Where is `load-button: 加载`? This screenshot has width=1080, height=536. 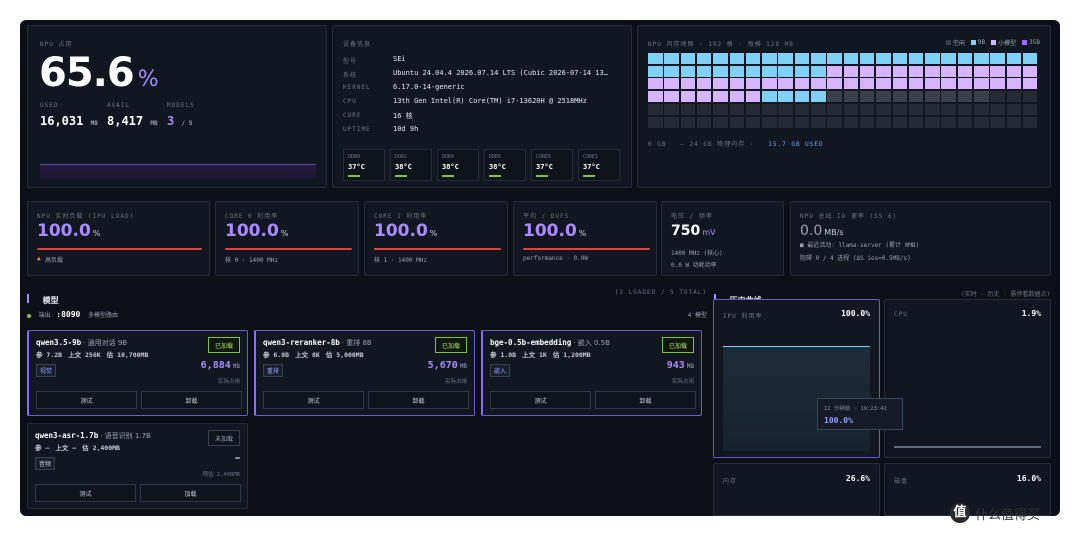
load-button: 加载 is located at coordinates (190, 493).